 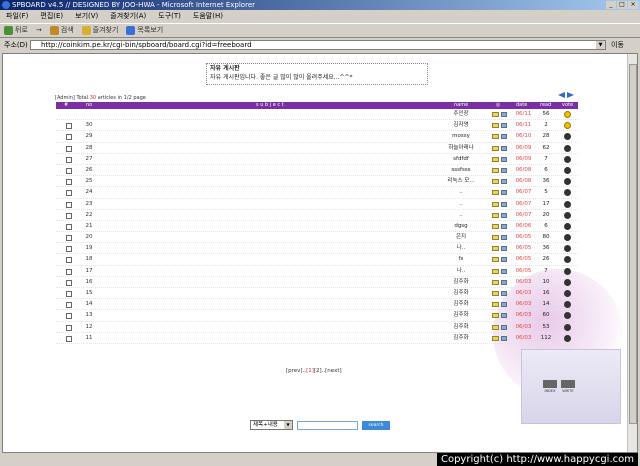 What do you see at coordinates (317, 316) in the screenshot?
I see `table-row: 13냉면과 우동의 대화 김주화06/0360` at bounding box center [317, 316].